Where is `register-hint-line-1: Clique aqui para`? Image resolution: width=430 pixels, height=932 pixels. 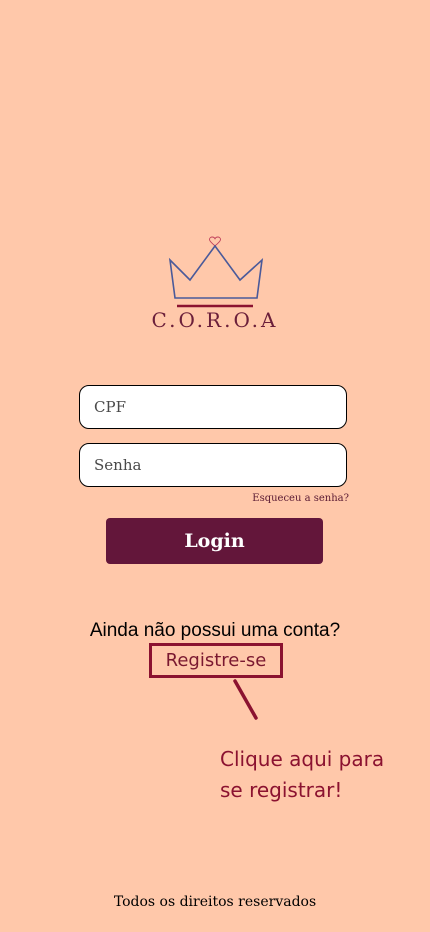
register-hint-line-1: Clique aqui para is located at coordinates (302, 759).